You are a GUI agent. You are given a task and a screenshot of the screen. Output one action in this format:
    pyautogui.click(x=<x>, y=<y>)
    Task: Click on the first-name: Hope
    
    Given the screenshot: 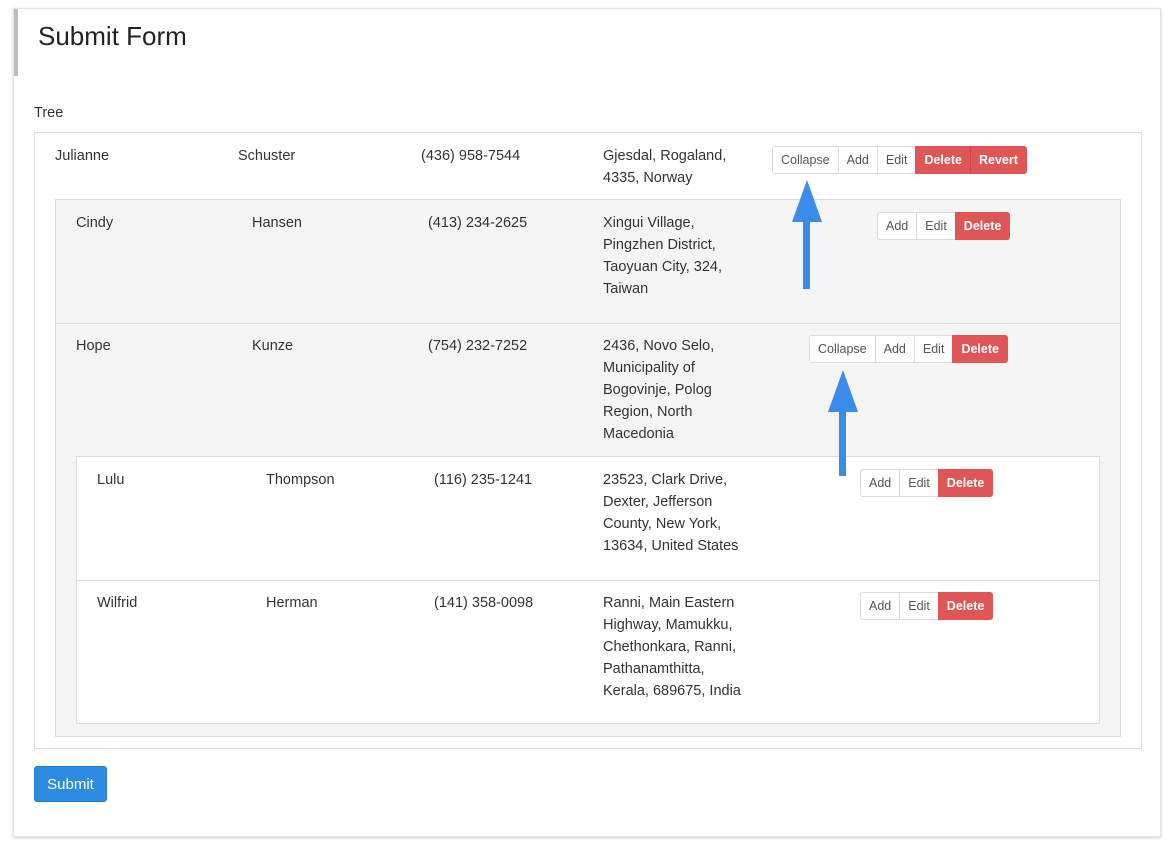 What is the action you would take?
    pyautogui.click(x=93, y=346)
    